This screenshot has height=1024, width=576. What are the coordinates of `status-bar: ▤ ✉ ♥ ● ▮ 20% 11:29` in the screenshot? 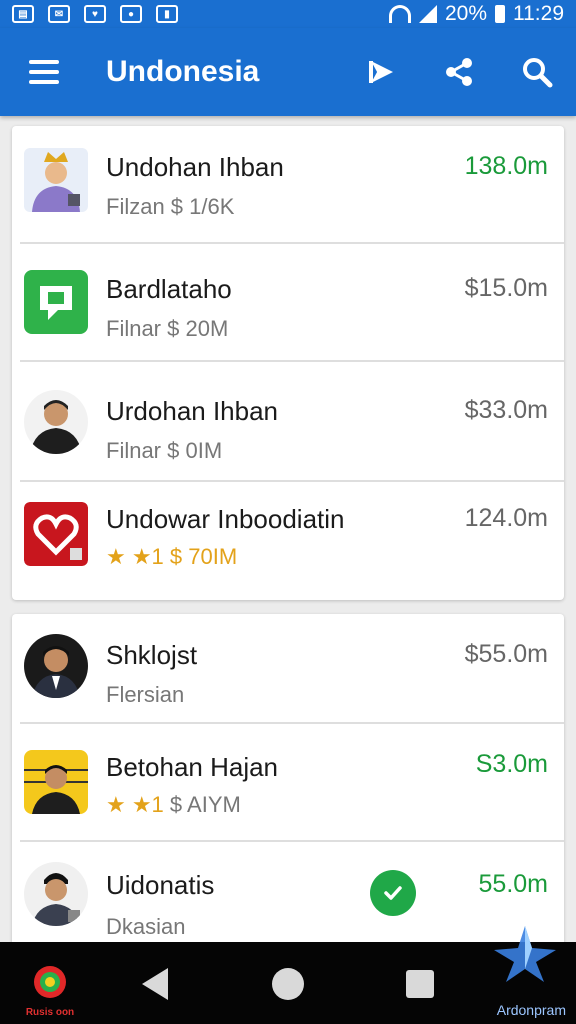 It's located at (288, 14).